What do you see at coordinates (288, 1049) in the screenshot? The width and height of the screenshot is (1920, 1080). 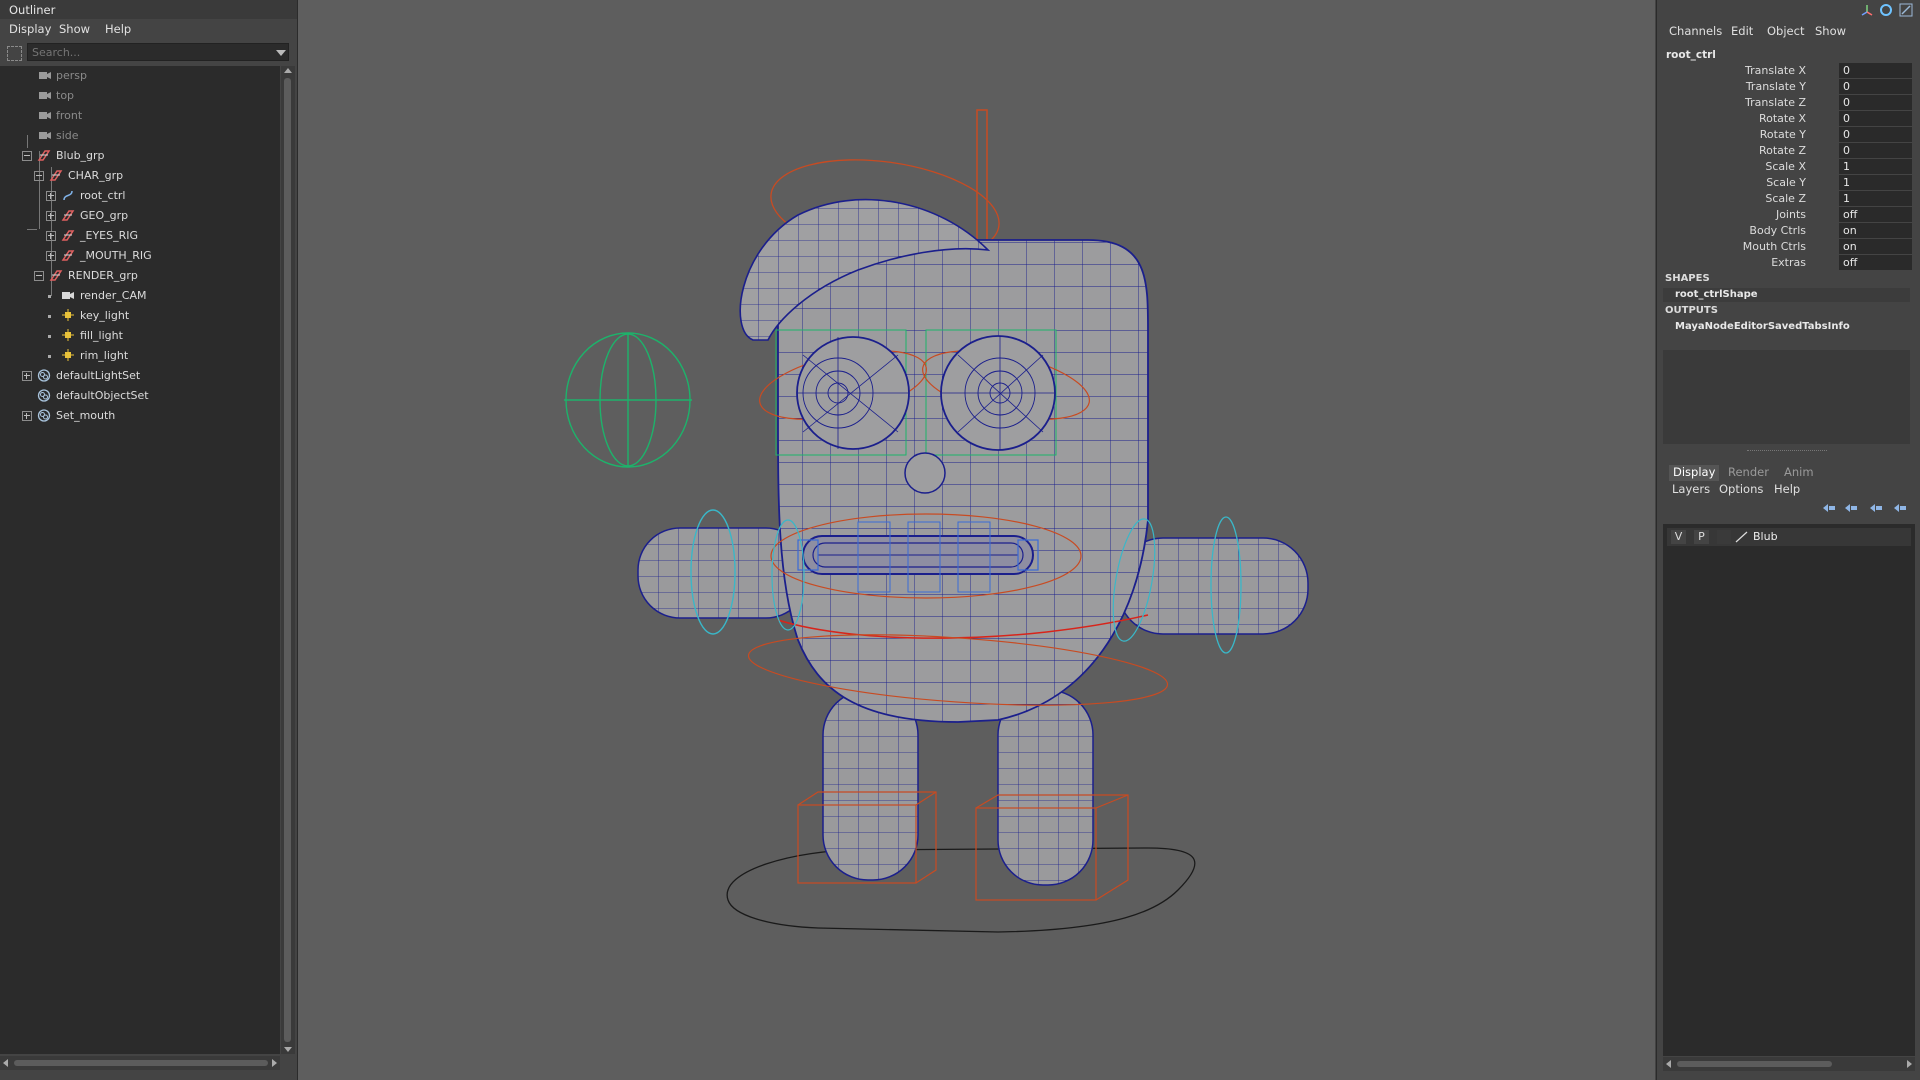 I see `scroll-down-icon` at bounding box center [288, 1049].